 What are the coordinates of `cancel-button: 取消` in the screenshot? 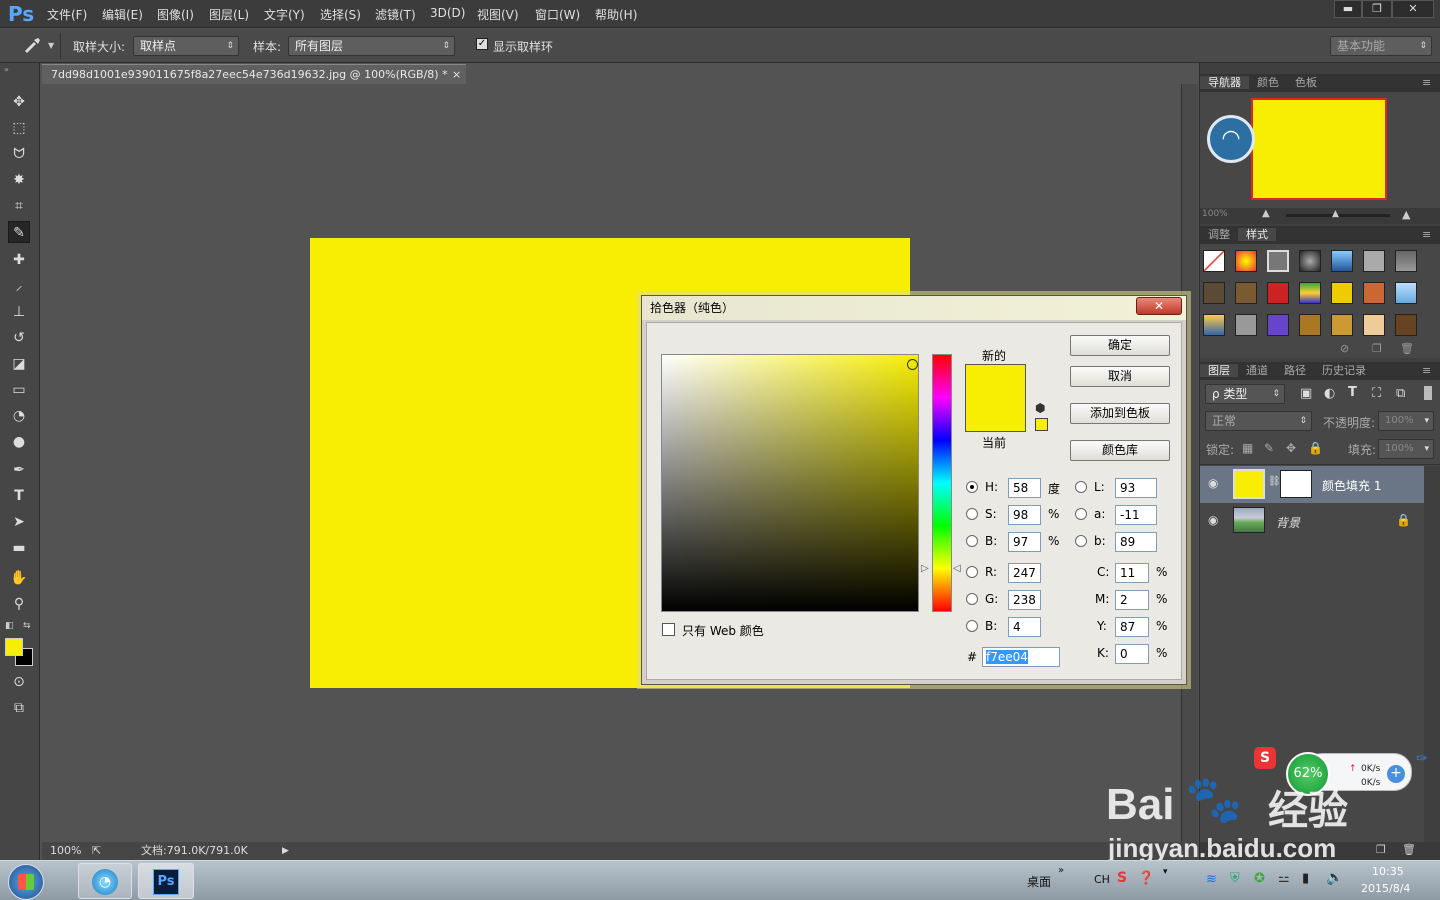 It's located at (1120, 376).